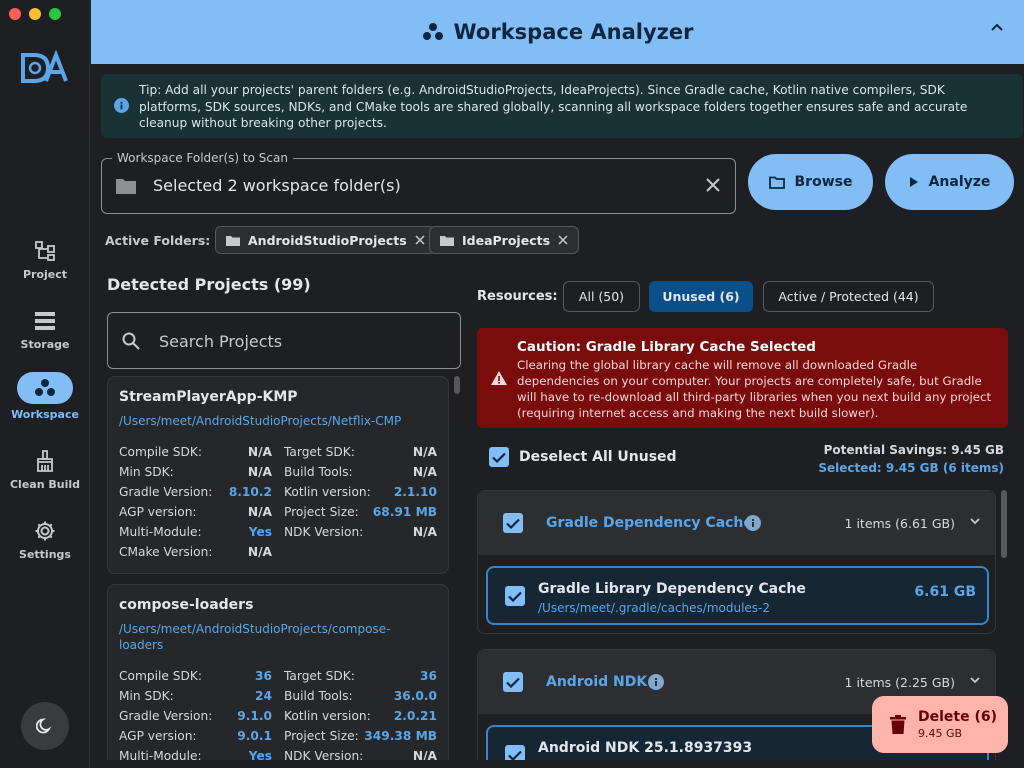 The height and width of the screenshot is (768, 1024). What do you see at coordinates (254, 716) in the screenshot?
I see `info-value: 9.1.0` at bounding box center [254, 716].